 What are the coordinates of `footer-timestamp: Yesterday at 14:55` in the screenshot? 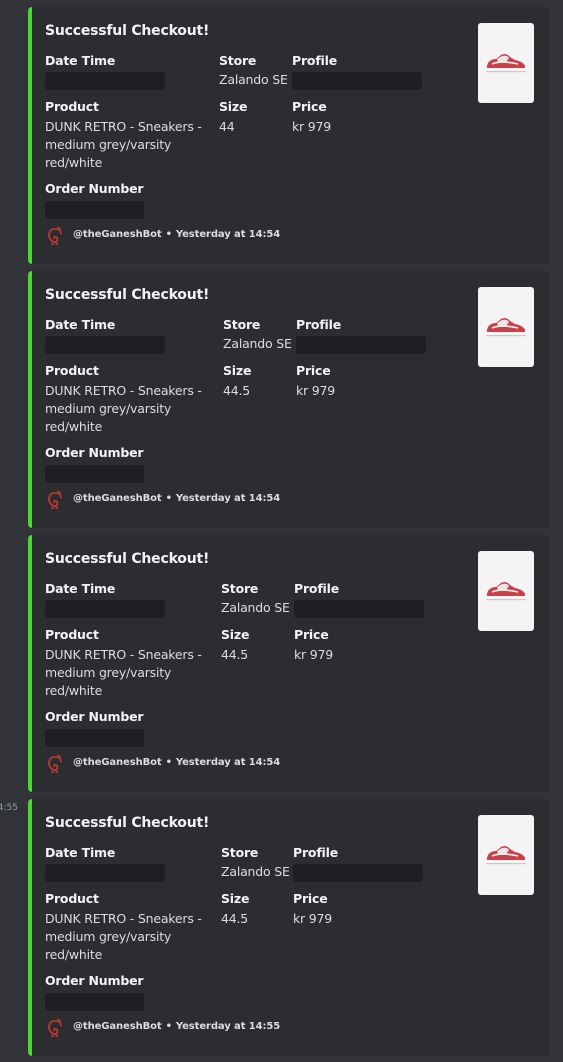 It's located at (228, 1026).